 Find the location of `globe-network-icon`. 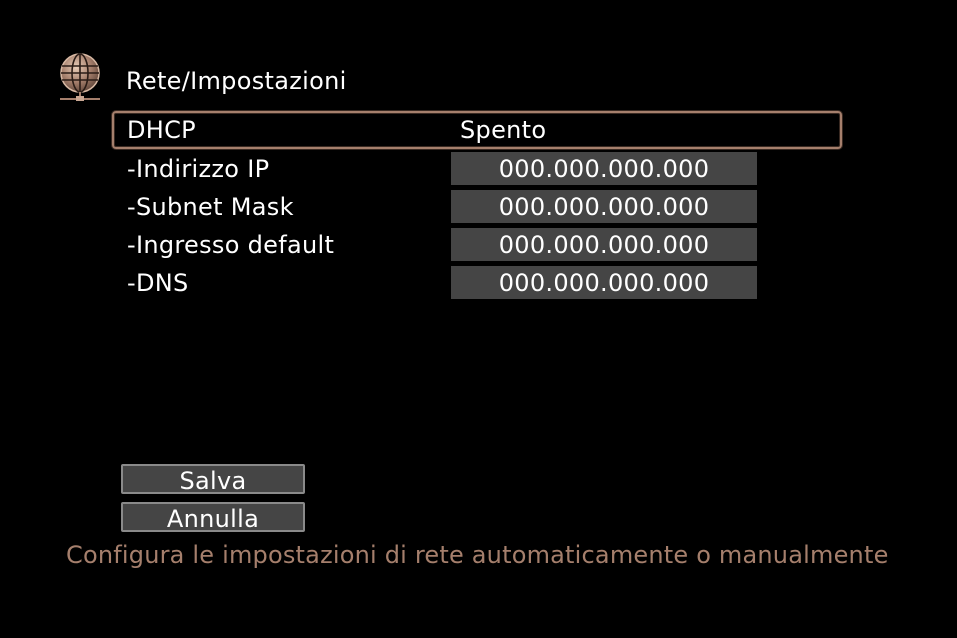

globe-network-icon is located at coordinates (80, 77).